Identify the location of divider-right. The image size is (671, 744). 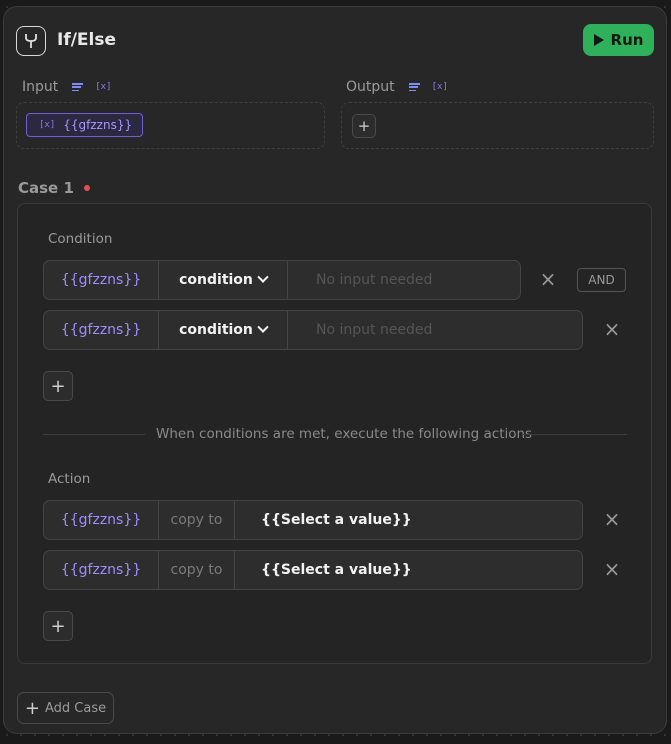
(575, 434).